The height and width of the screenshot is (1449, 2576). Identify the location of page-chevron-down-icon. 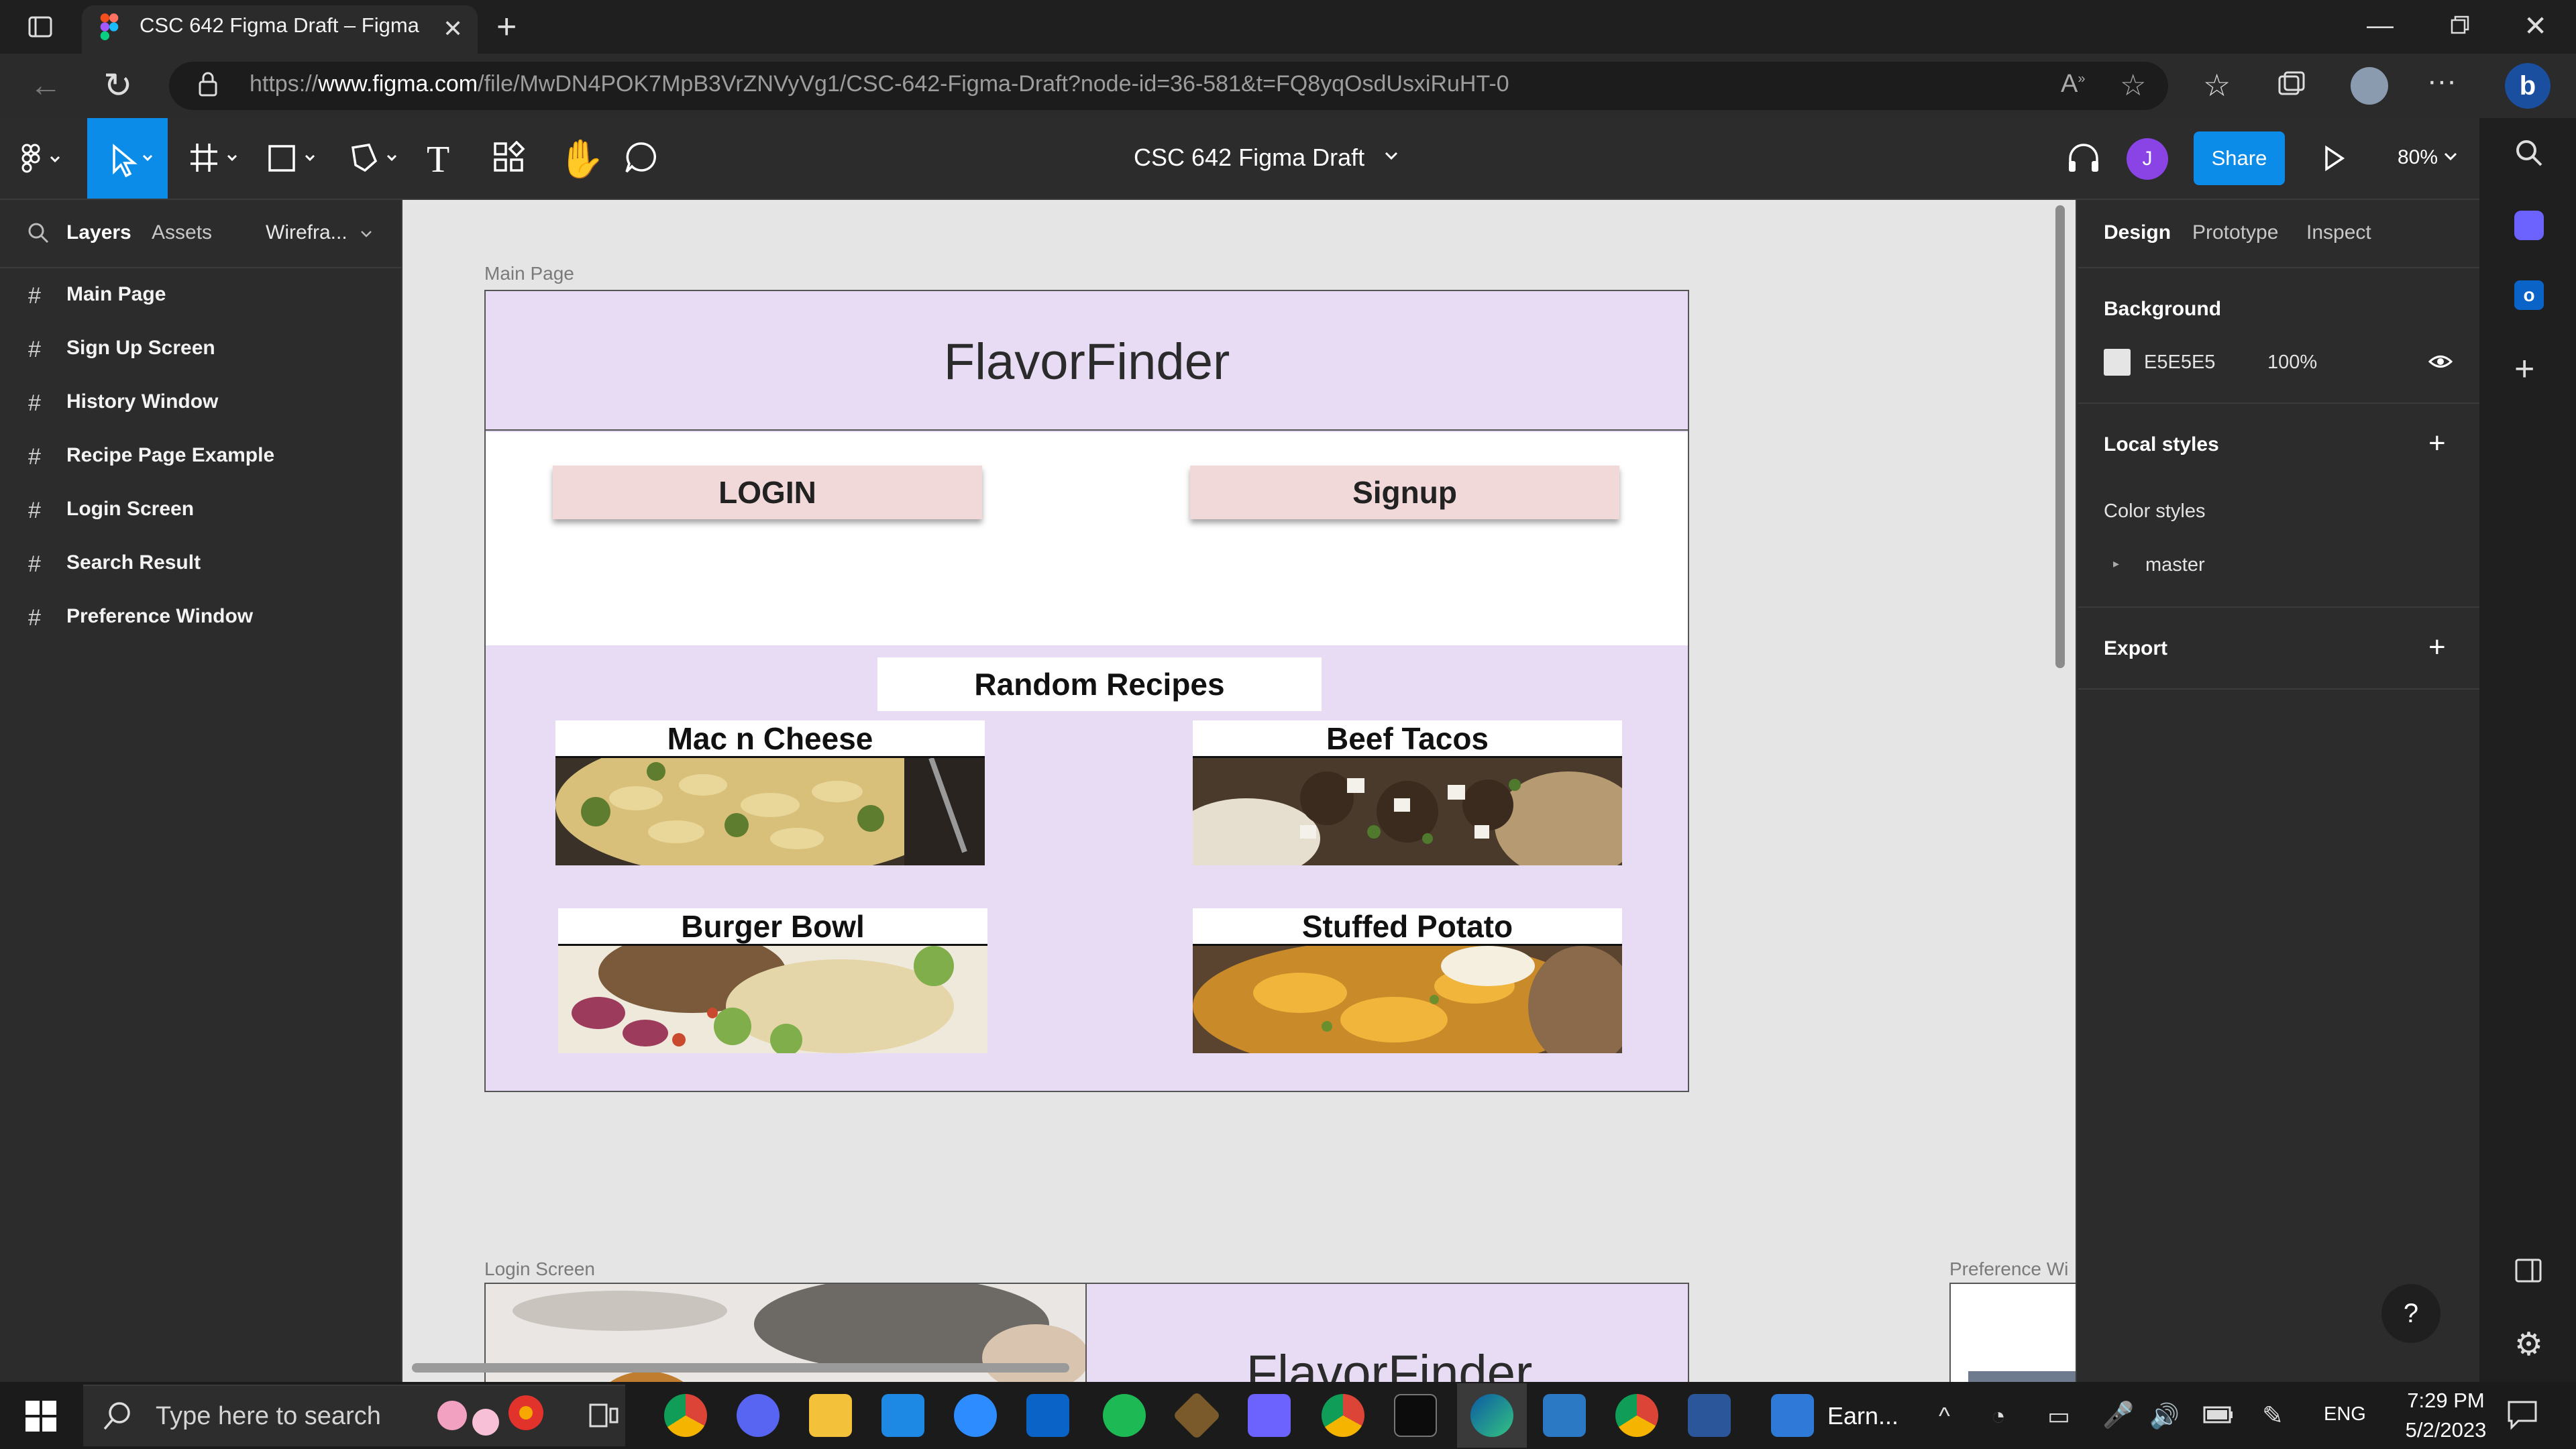
(366, 233).